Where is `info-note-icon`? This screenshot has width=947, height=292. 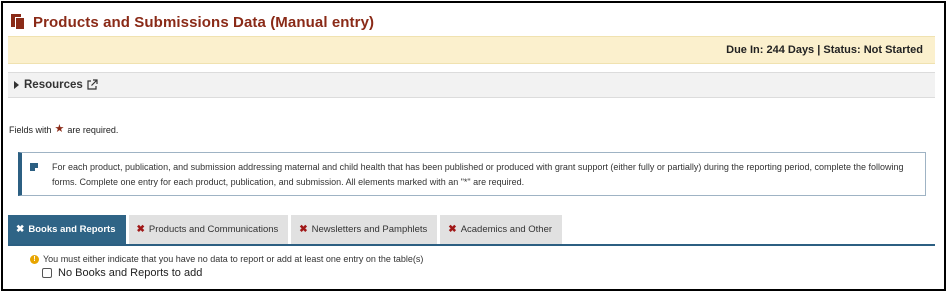
info-note-icon is located at coordinates (34, 167).